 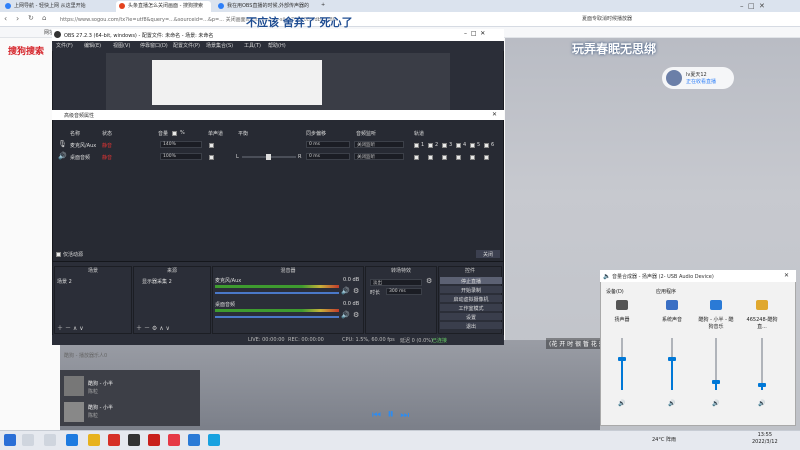 I want to click on volume-input: 140%, so click(x=181, y=144).